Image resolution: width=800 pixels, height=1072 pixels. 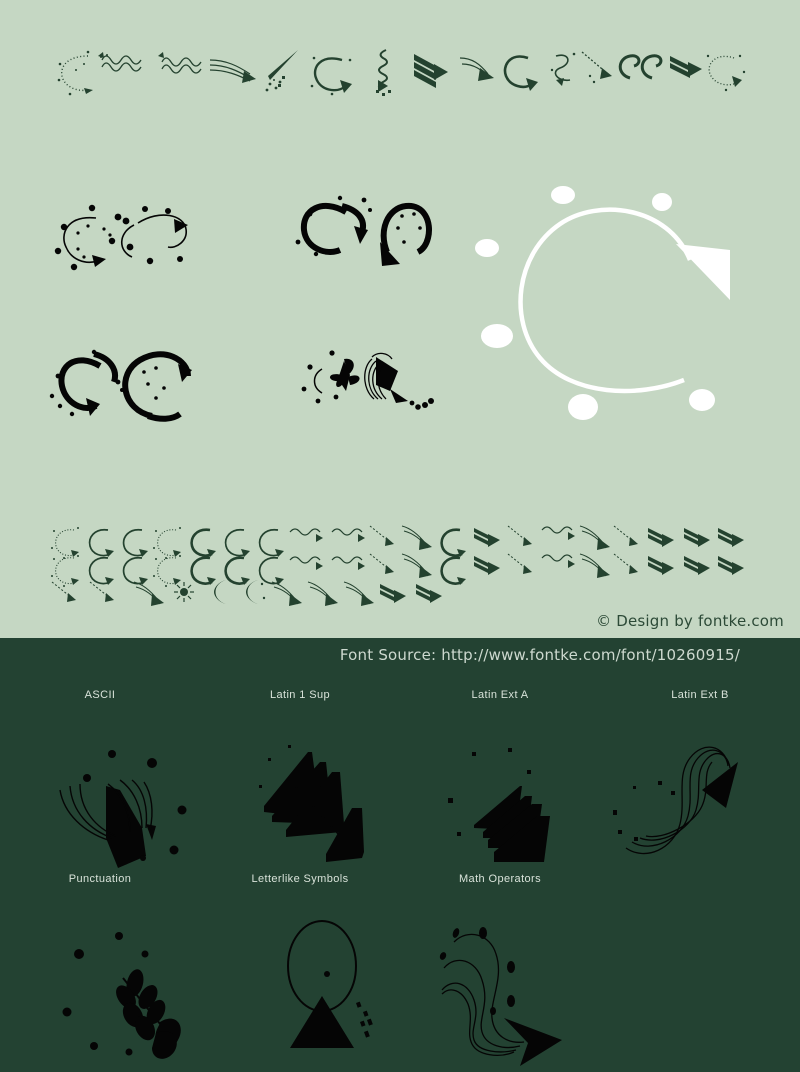 I want to click on specimen-curved-arrows-thin, so click(x=148, y=240).